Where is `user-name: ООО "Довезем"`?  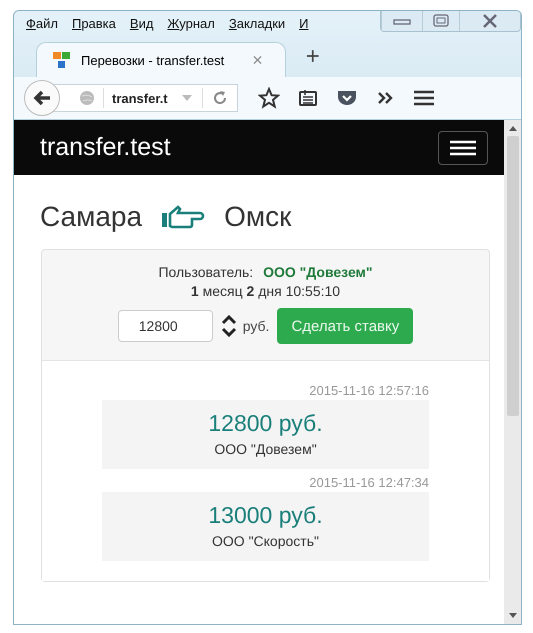 user-name: ООО "Довезем" is located at coordinates (318, 272).